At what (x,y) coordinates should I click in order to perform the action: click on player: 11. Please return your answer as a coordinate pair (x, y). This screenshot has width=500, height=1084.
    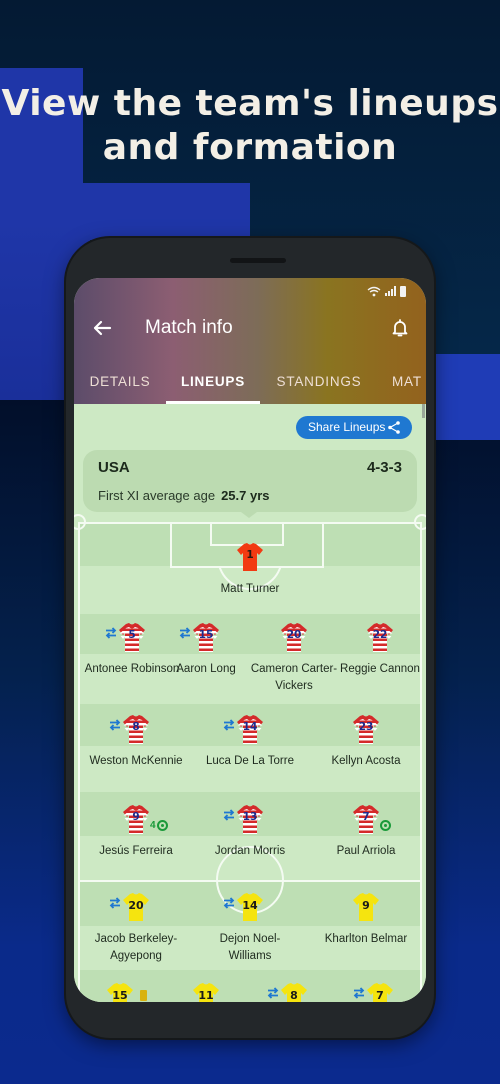
    Looking at the image, I should click on (206, 992).